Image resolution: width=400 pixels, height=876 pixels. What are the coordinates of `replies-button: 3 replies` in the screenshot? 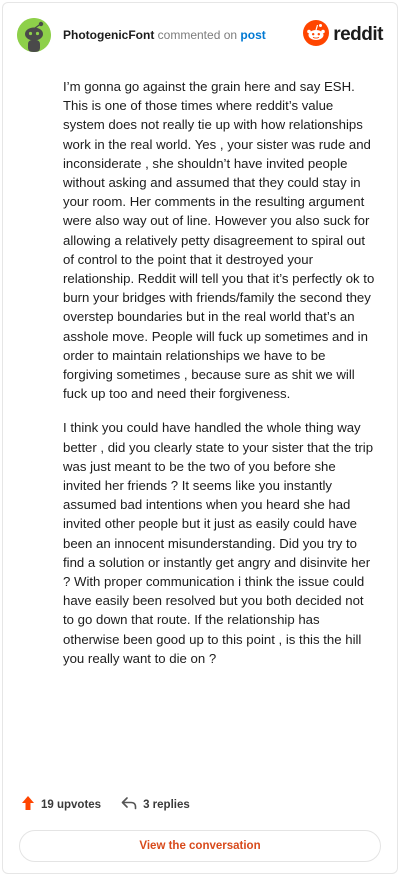 It's located at (155, 804).